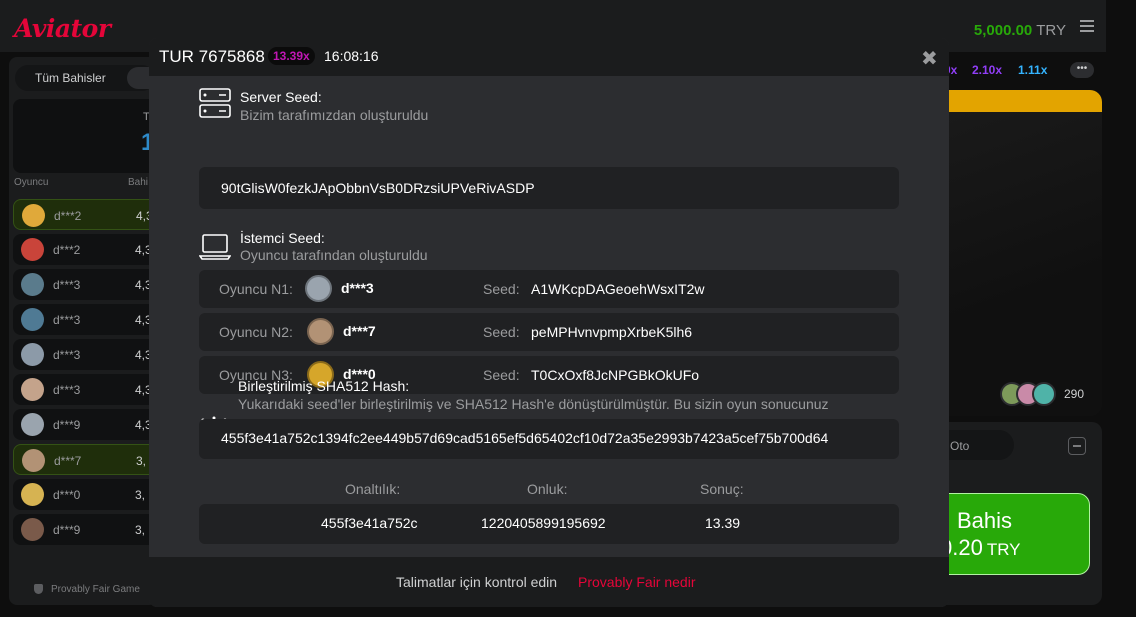 The width and height of the screenshot is (1136, 617). What do you see at coordinates (85, 494) in the screenshot?
I see `player-row: d***0 3,` at bounding box center [85, 494].